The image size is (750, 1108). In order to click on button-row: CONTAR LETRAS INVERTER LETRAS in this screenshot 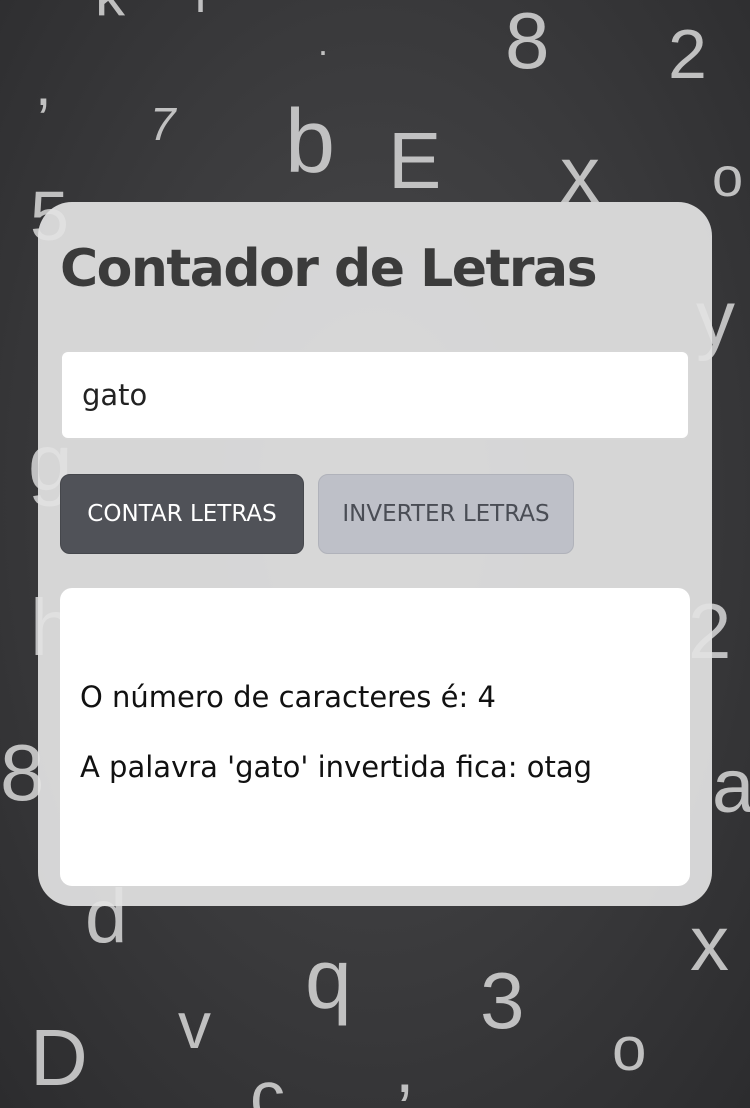, I will do `click(375, 514)`.